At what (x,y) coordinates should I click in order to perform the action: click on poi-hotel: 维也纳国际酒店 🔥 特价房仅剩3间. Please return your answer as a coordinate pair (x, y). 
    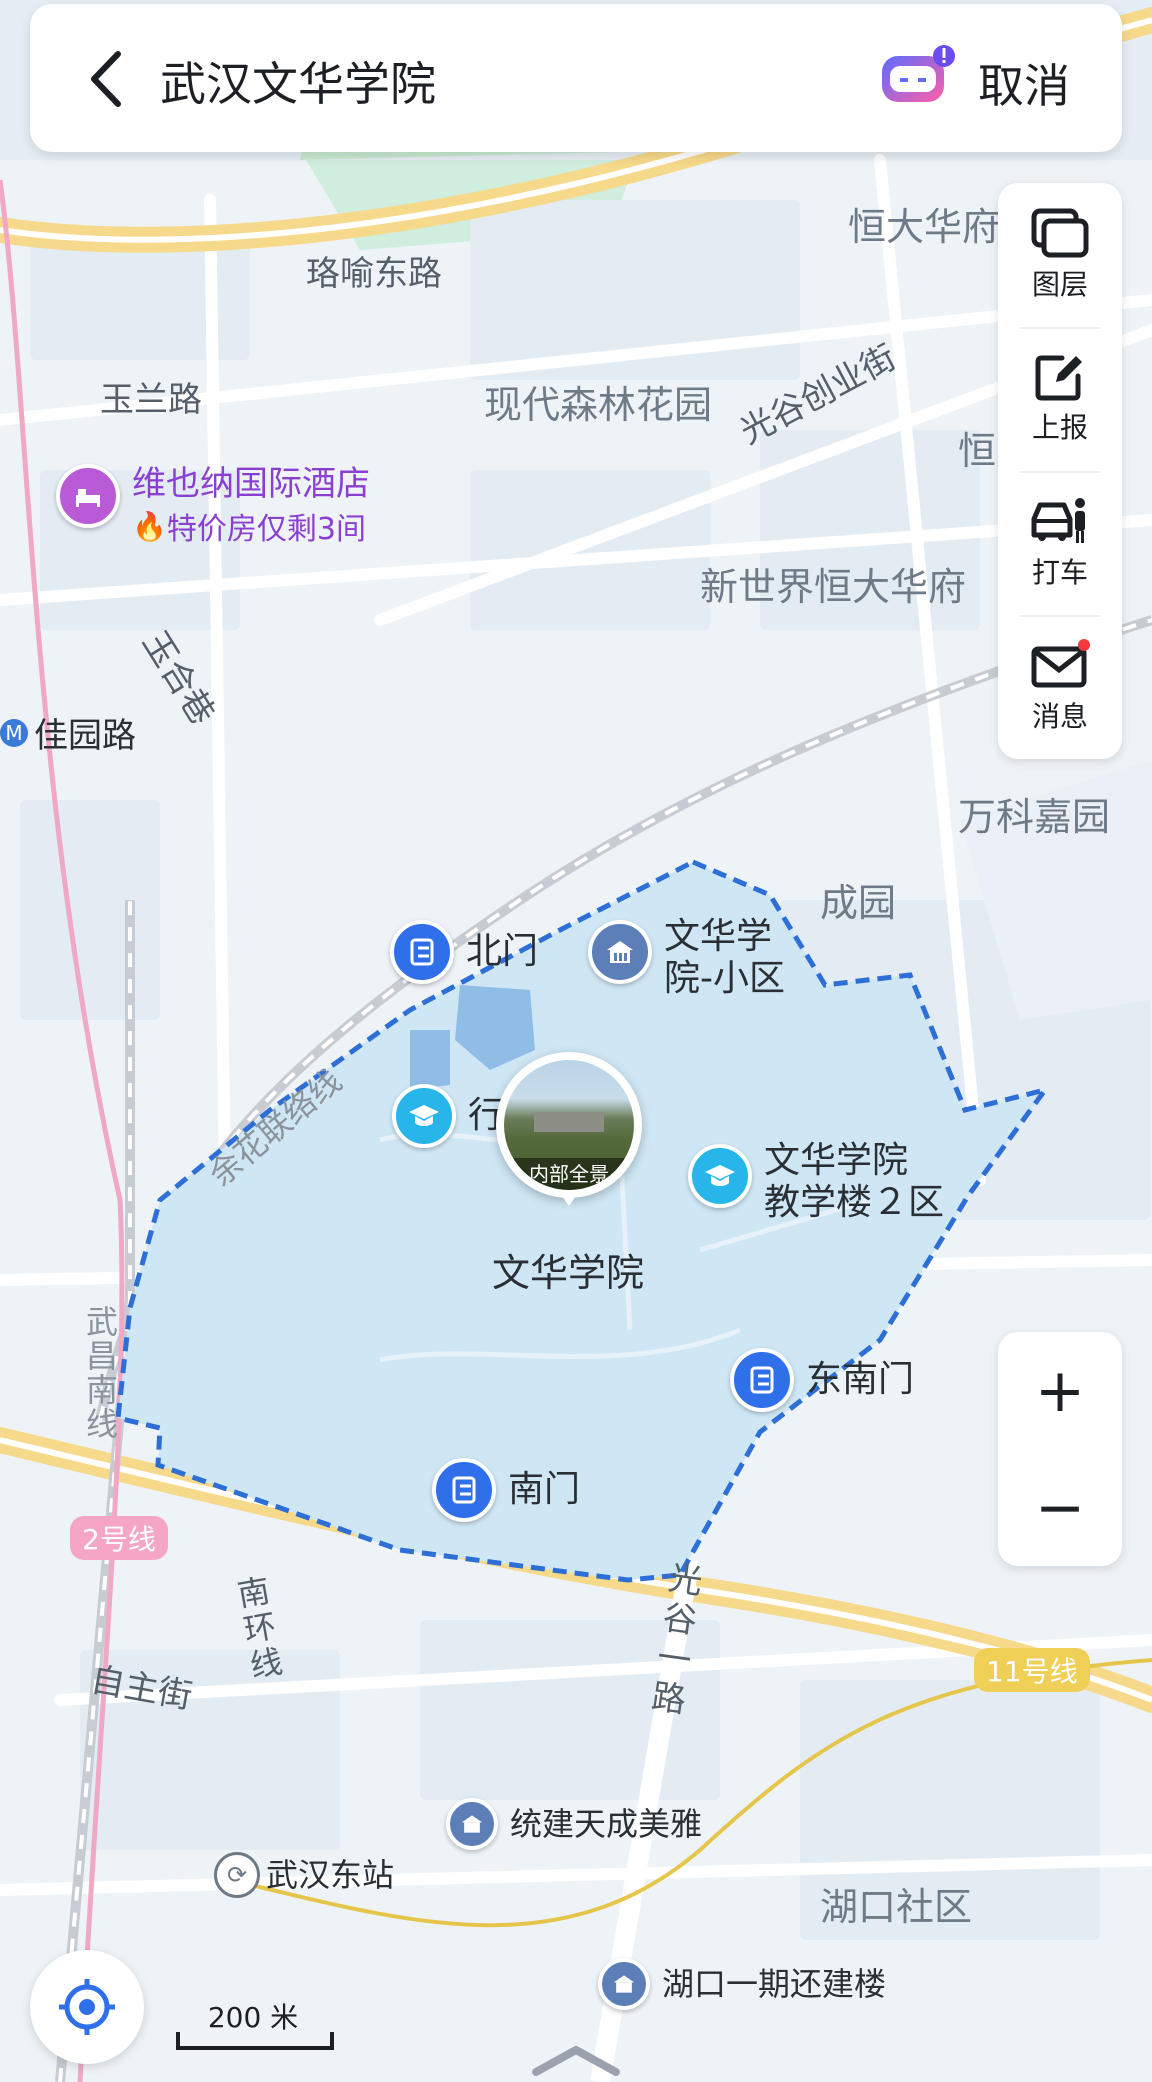
    Looking at the image, I should click on (213, 506).